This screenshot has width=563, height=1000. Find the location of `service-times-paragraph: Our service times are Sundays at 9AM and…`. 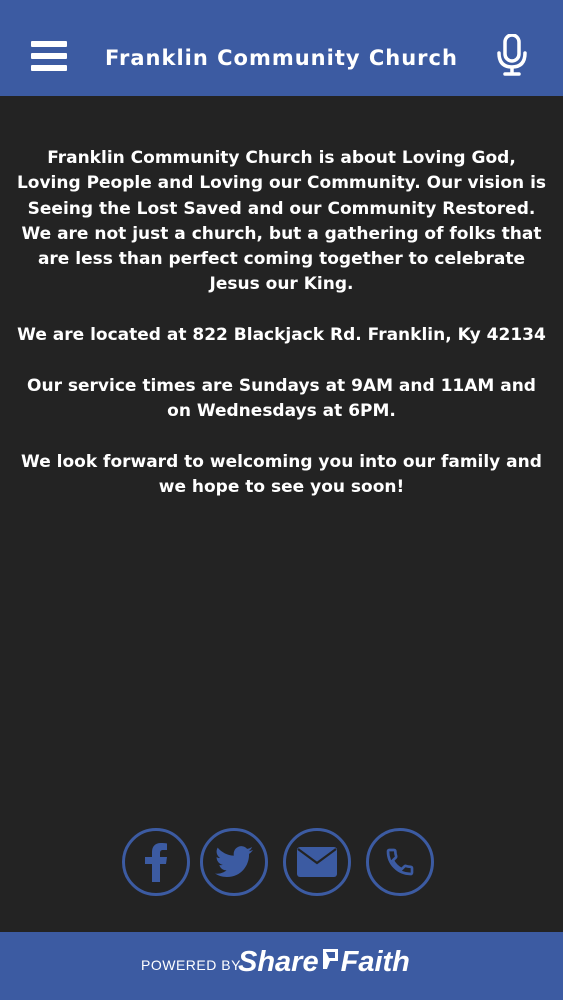

service-times-paragraph: Our service times are Sundays at 9AM and… is located at coordinates (281, 398).